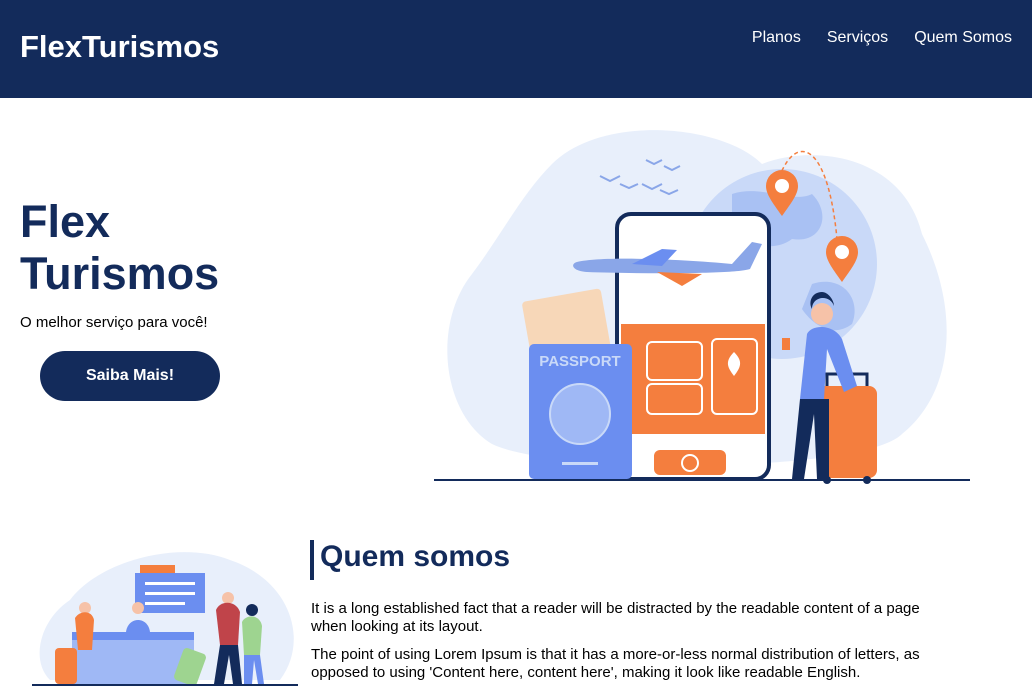 This screenshot has height=694, width=1032. I want to click on brand-logo: FlexTurismos, so click(119, 47).